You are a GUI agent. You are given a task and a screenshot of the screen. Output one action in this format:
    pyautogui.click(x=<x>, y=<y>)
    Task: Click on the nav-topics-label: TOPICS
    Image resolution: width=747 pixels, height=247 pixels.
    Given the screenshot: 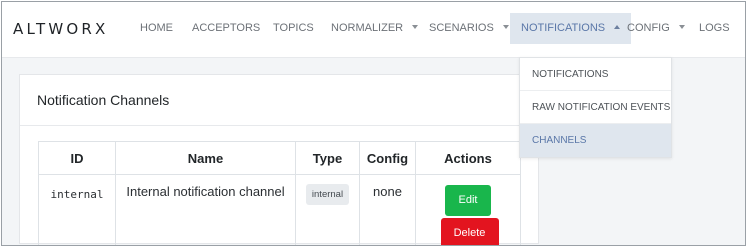 What is the action you would take?
    pyautogui.click(x=293, y=28)
    